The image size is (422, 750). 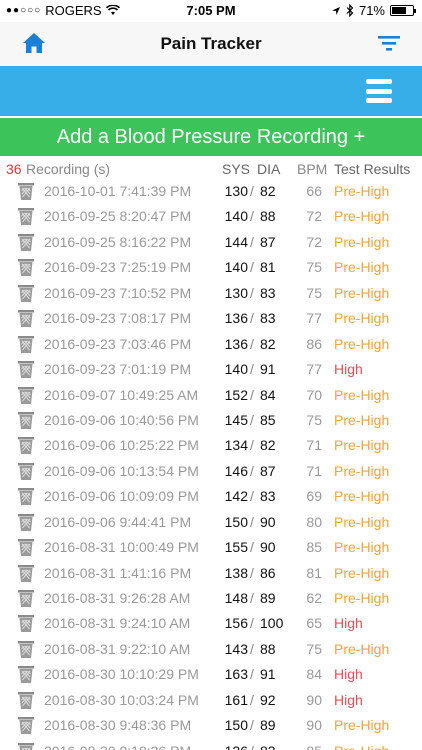 I want to click on list-item: 2016-10-01 7:41:39 PM 130/ 82 66 Pre-High, so click(x=211, y=190).